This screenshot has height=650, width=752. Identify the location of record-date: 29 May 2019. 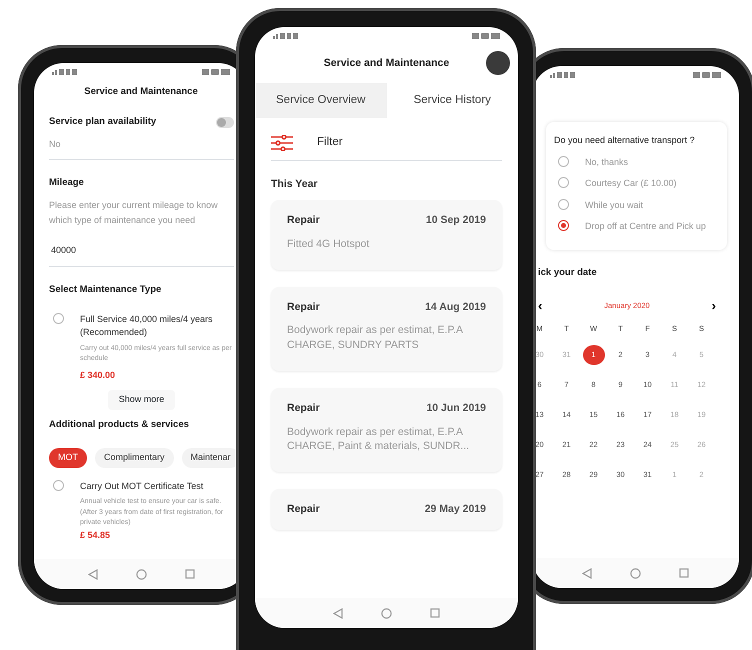
(455, 509).